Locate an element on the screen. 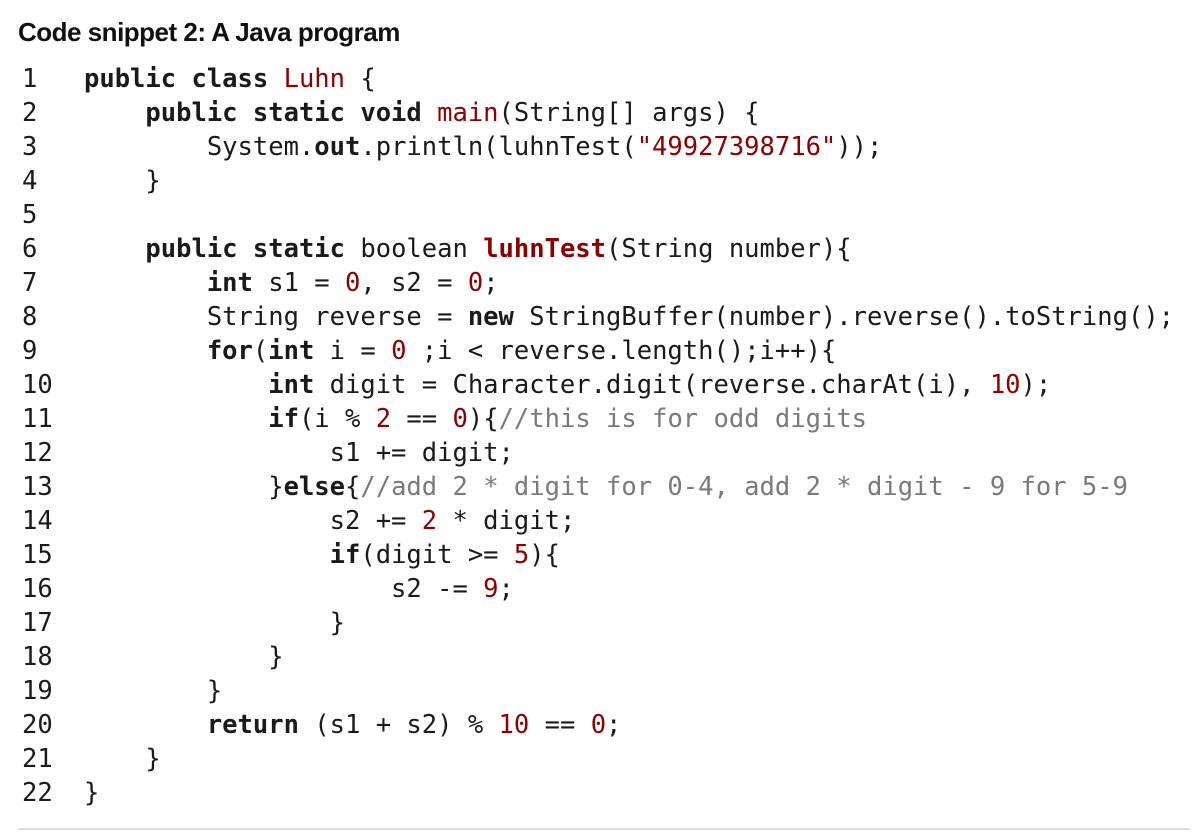 The width and height of the screenshot is (1196, 840). line-number: 10 is located at coordinates (37, 385).